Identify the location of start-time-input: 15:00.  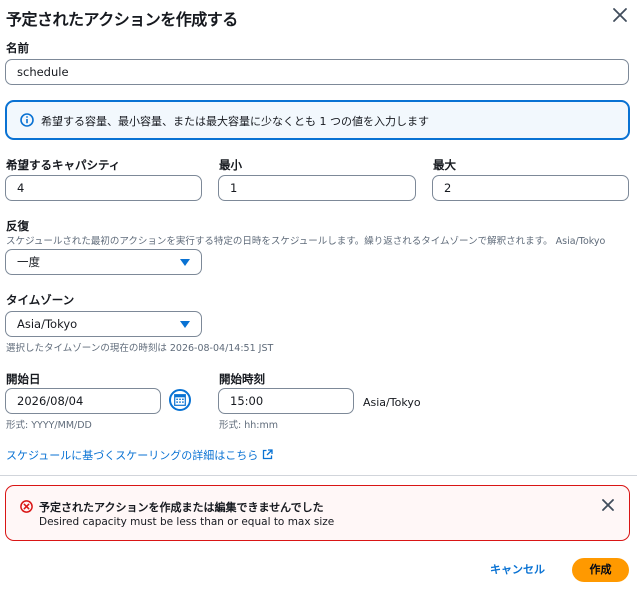
(286, 401).